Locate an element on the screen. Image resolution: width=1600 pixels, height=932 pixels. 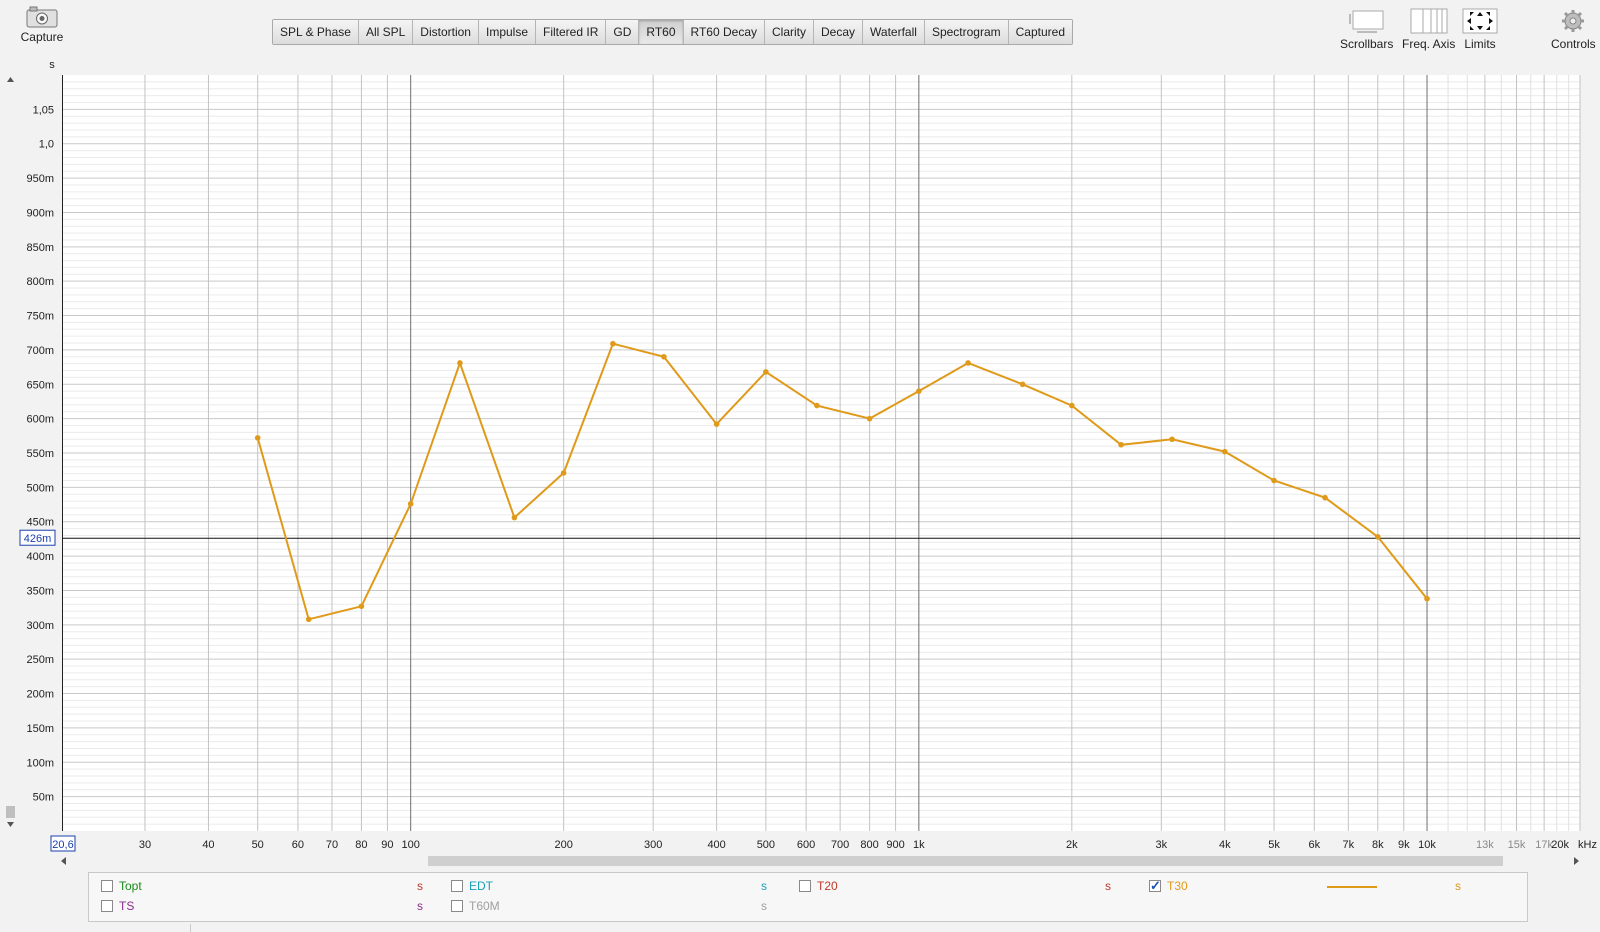
tab-captured: Captured is located at coordinates (1040, 32).